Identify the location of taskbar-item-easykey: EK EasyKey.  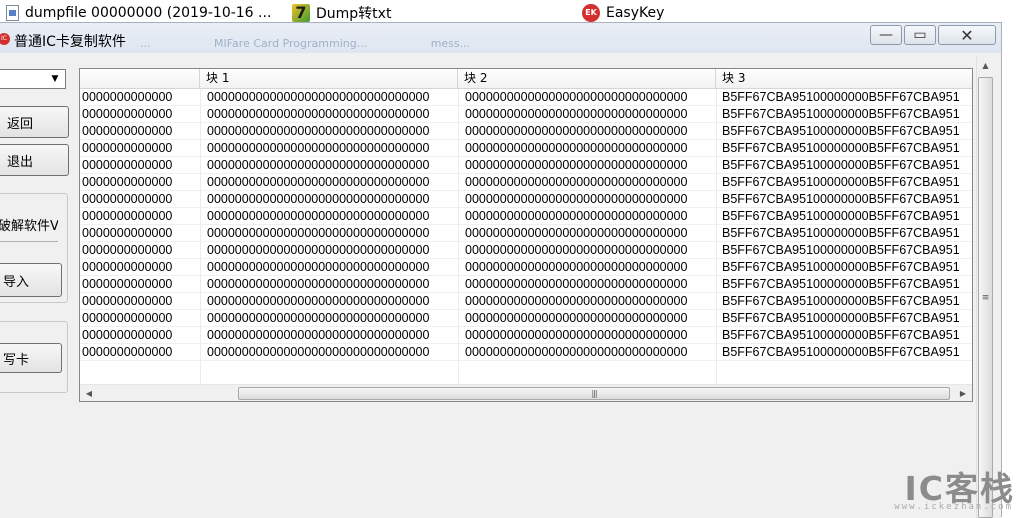
(623, 13).